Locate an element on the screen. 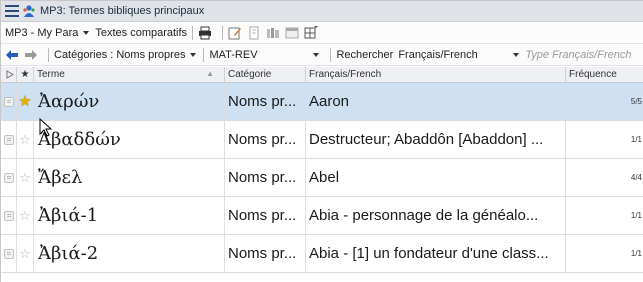 The image size is (643, 282). flag-icon is located at coordinates (10, 74).